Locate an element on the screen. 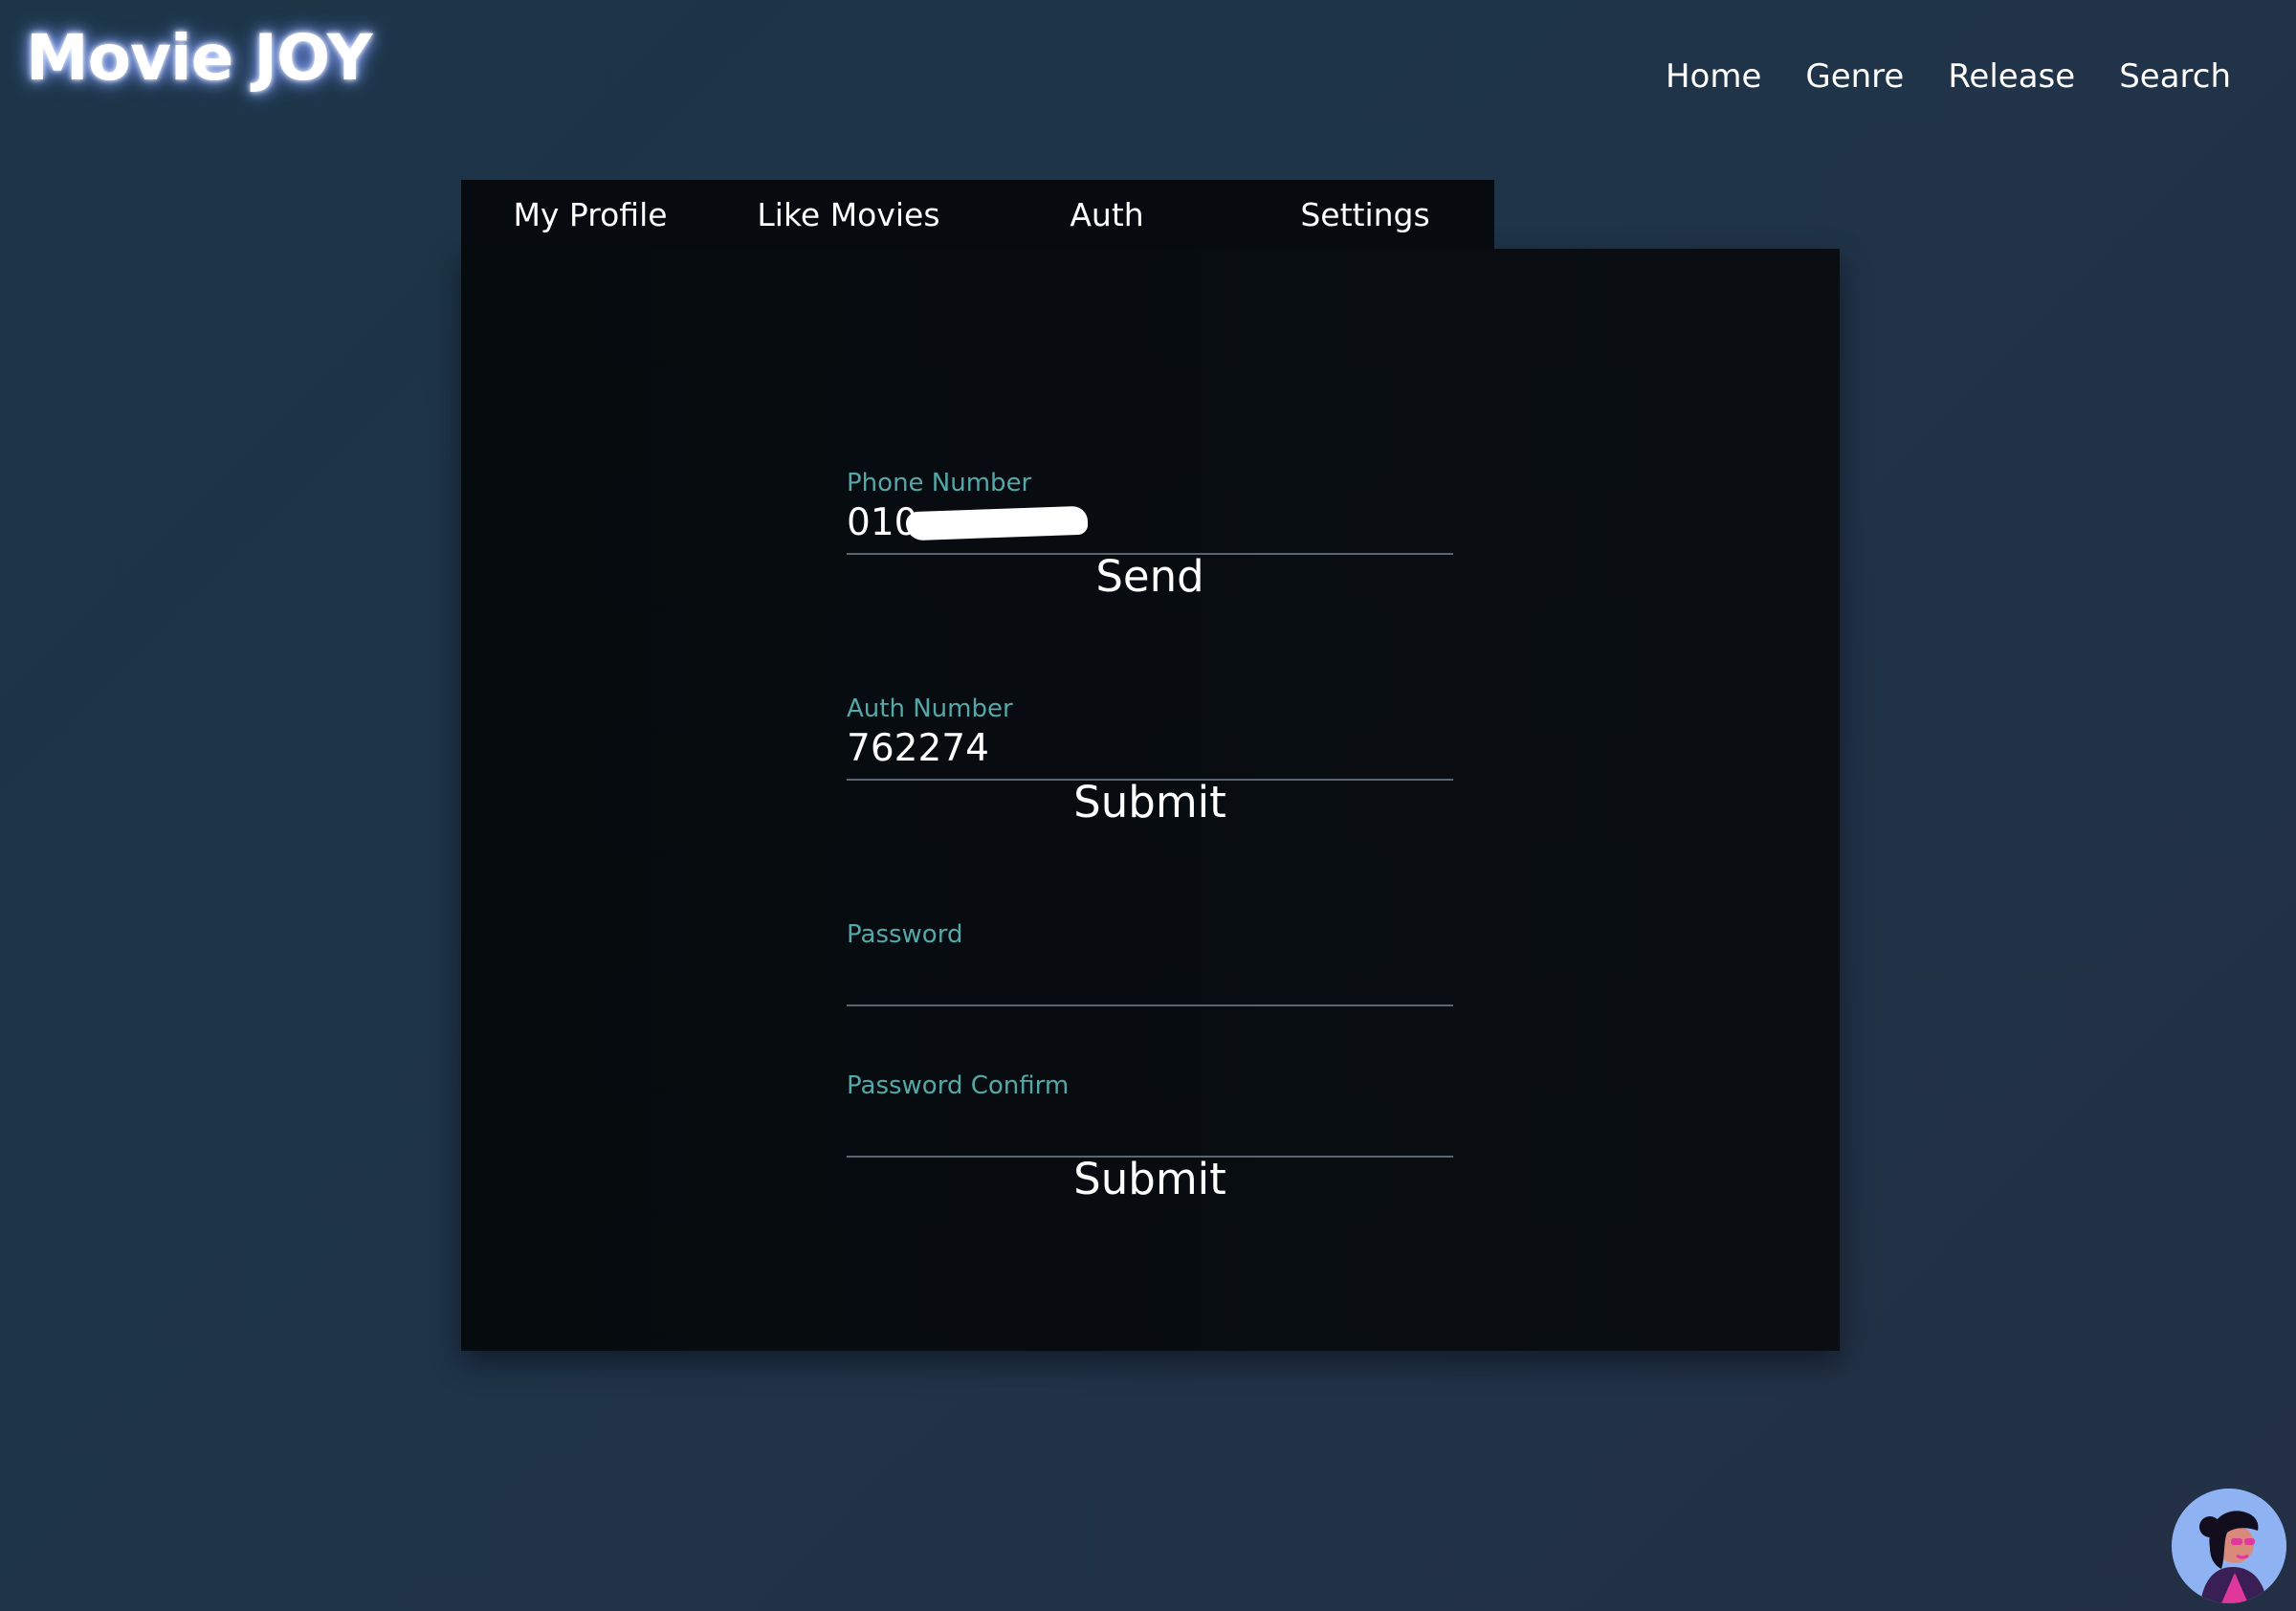  top-nav: Home Genre Release Search is located at coordinates (1948, 76).